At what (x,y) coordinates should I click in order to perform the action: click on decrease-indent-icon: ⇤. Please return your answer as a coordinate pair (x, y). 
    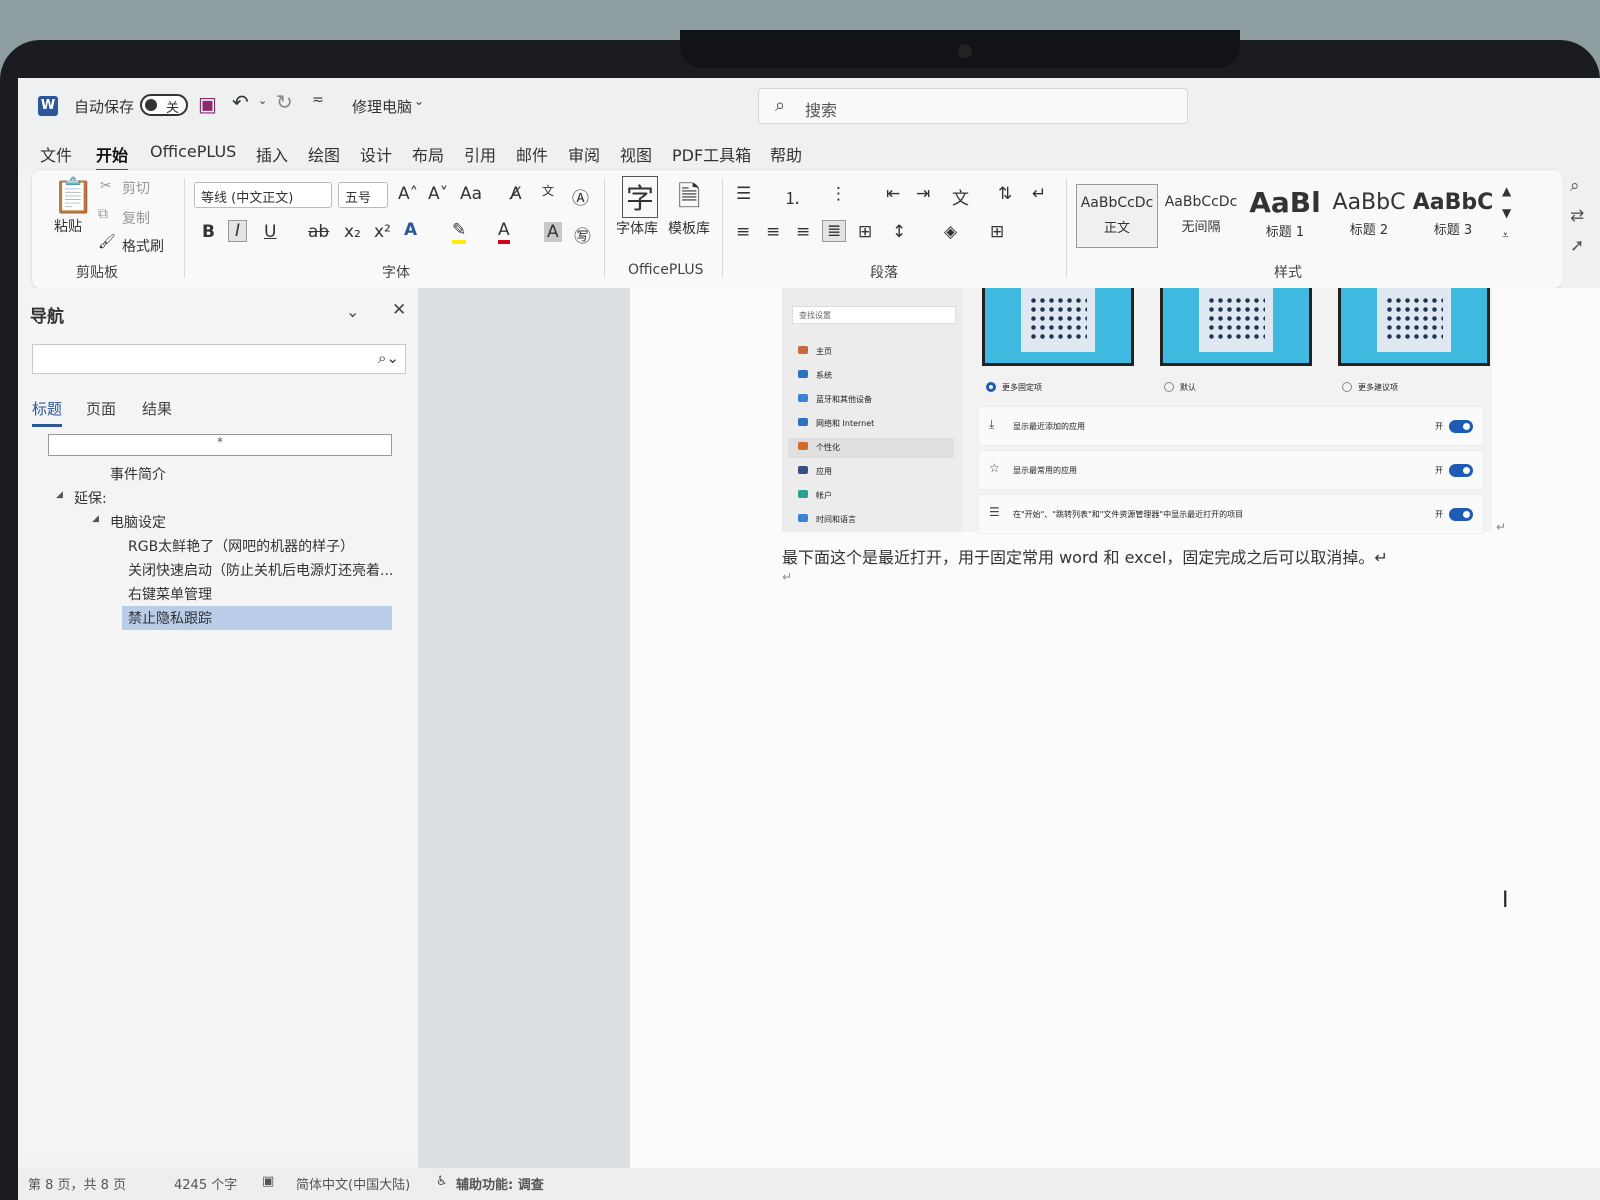
    Looking at the image, I should click on (893, 194).